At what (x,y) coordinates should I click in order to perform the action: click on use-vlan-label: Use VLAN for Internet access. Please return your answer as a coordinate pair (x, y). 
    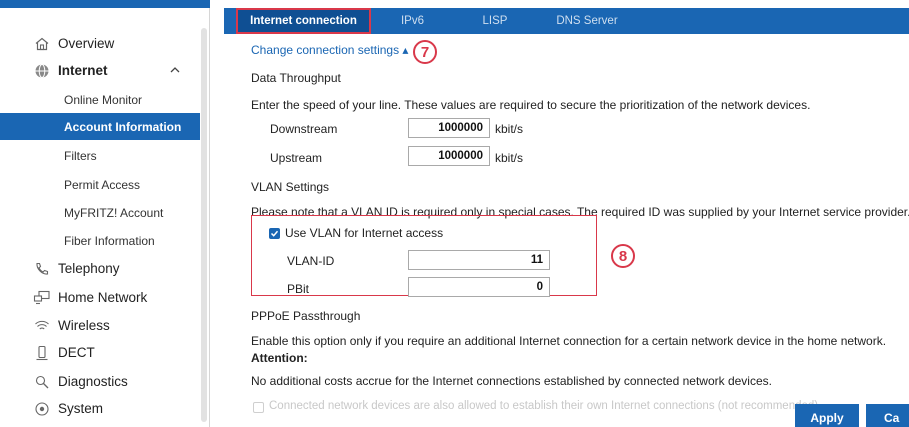
    Looking at the image, I should click on (364, 233).